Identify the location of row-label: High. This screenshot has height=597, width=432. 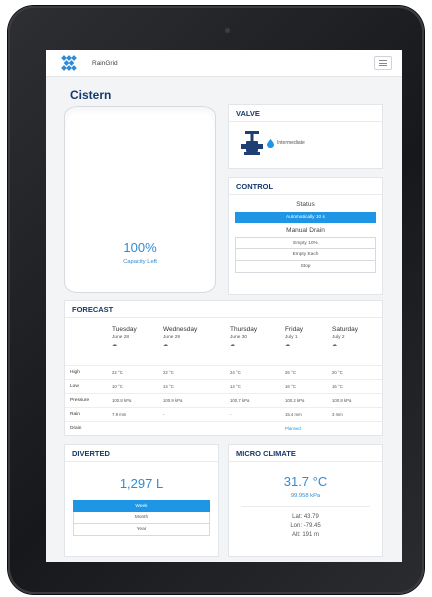
(75, 372).